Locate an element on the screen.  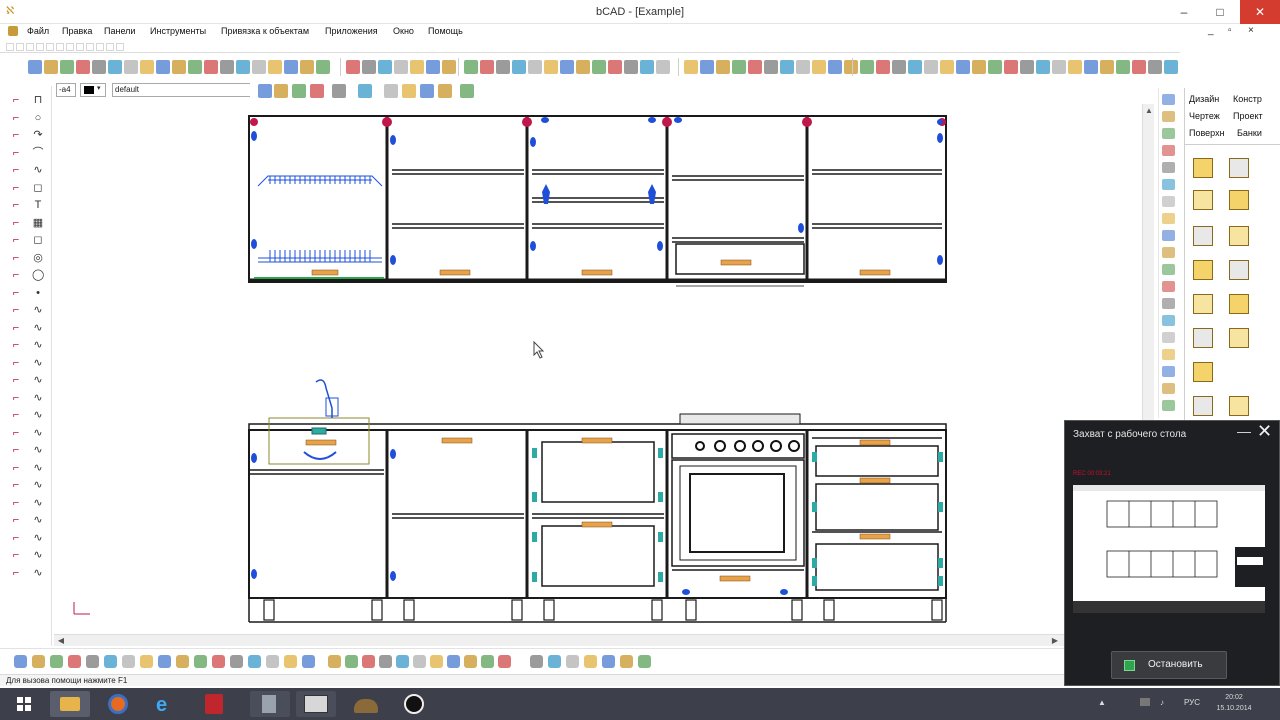
tab-surfaces: Поверхн is located at coordinates (1207, 133).